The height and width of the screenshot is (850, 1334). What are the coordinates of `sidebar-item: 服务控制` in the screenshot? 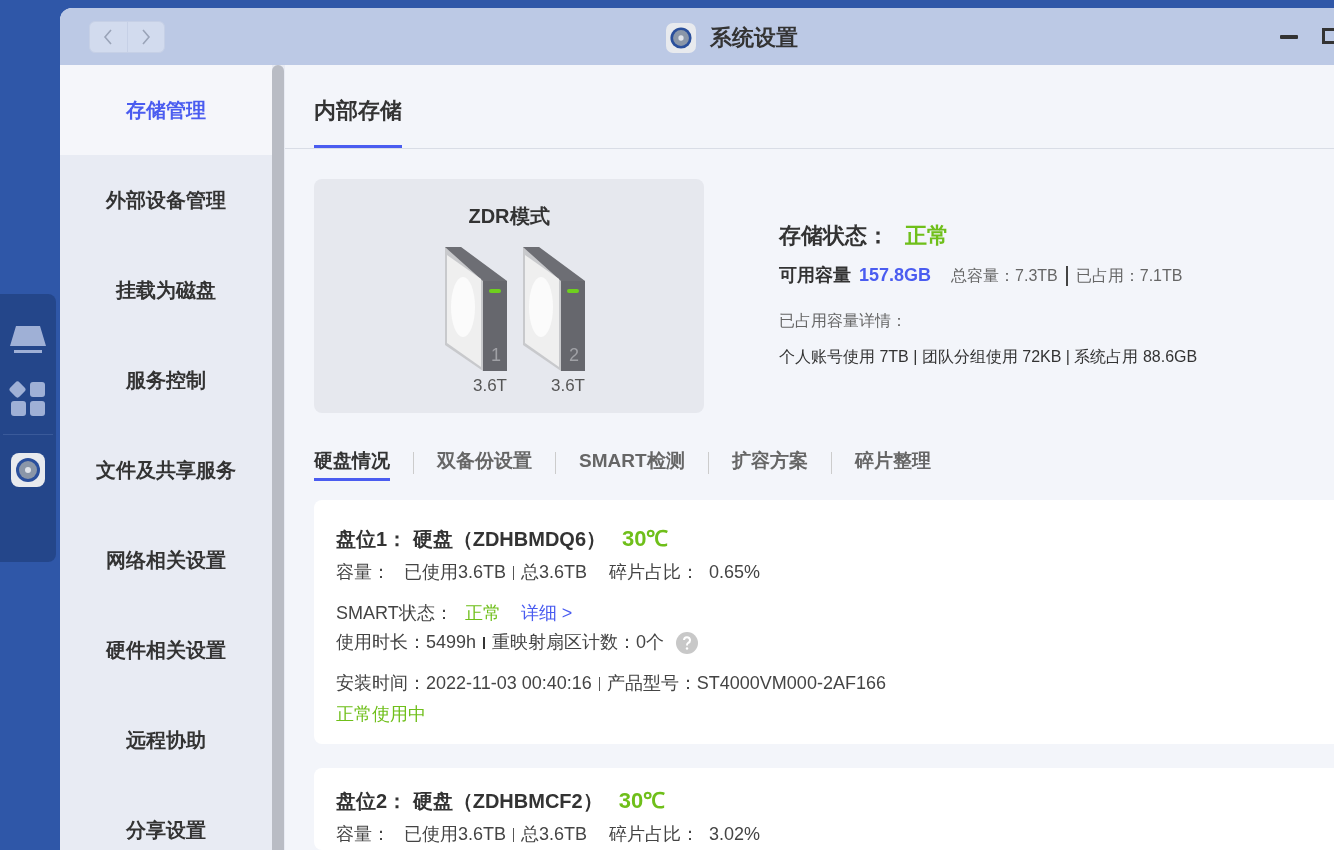 It's located at (166, 380).